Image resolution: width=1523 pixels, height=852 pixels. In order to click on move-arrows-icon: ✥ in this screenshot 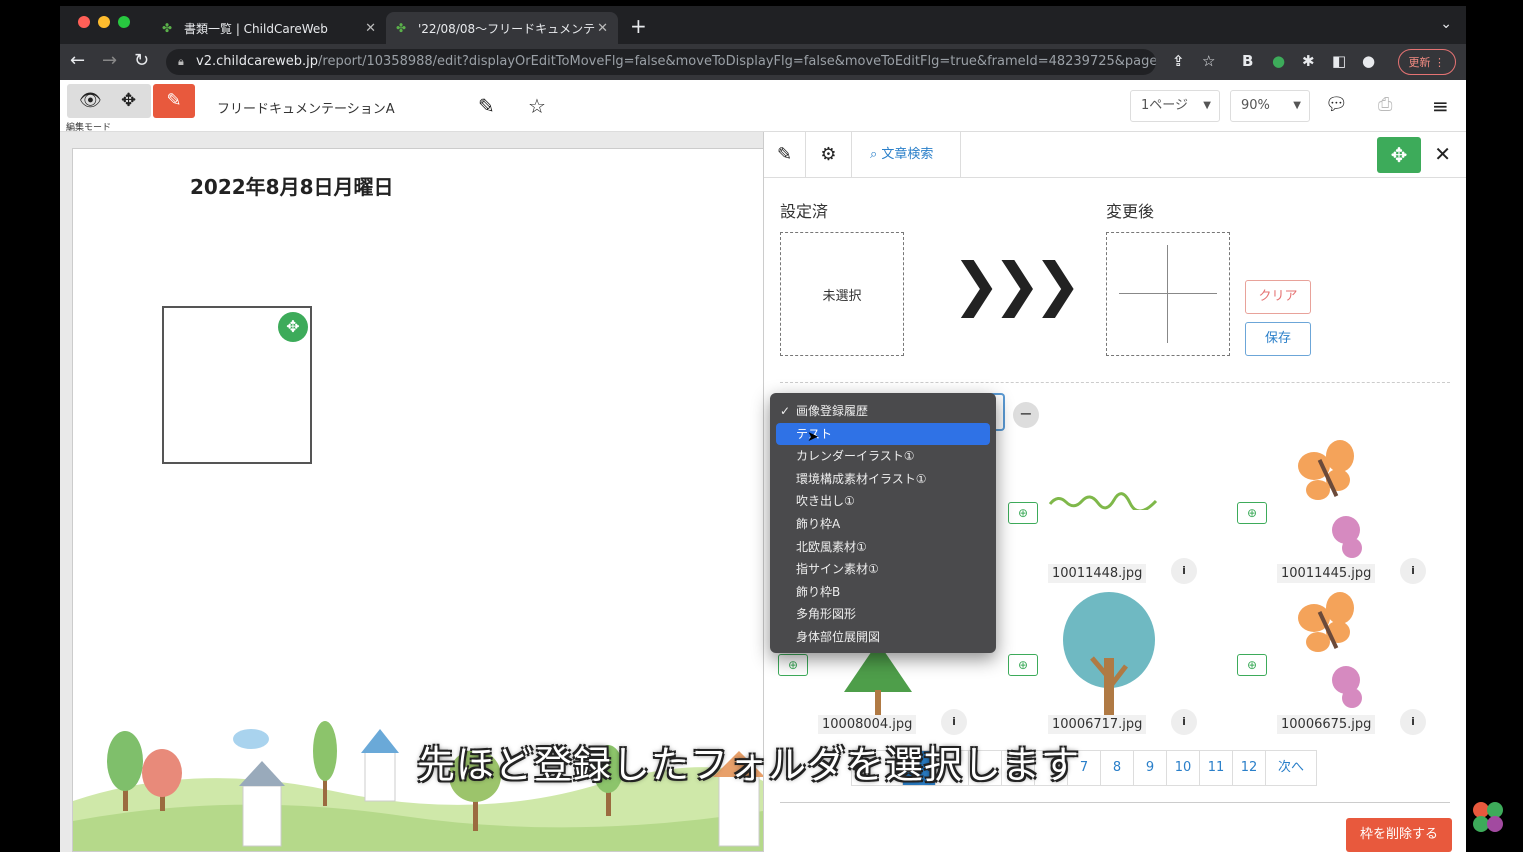, I will do `click(128, 100)`.